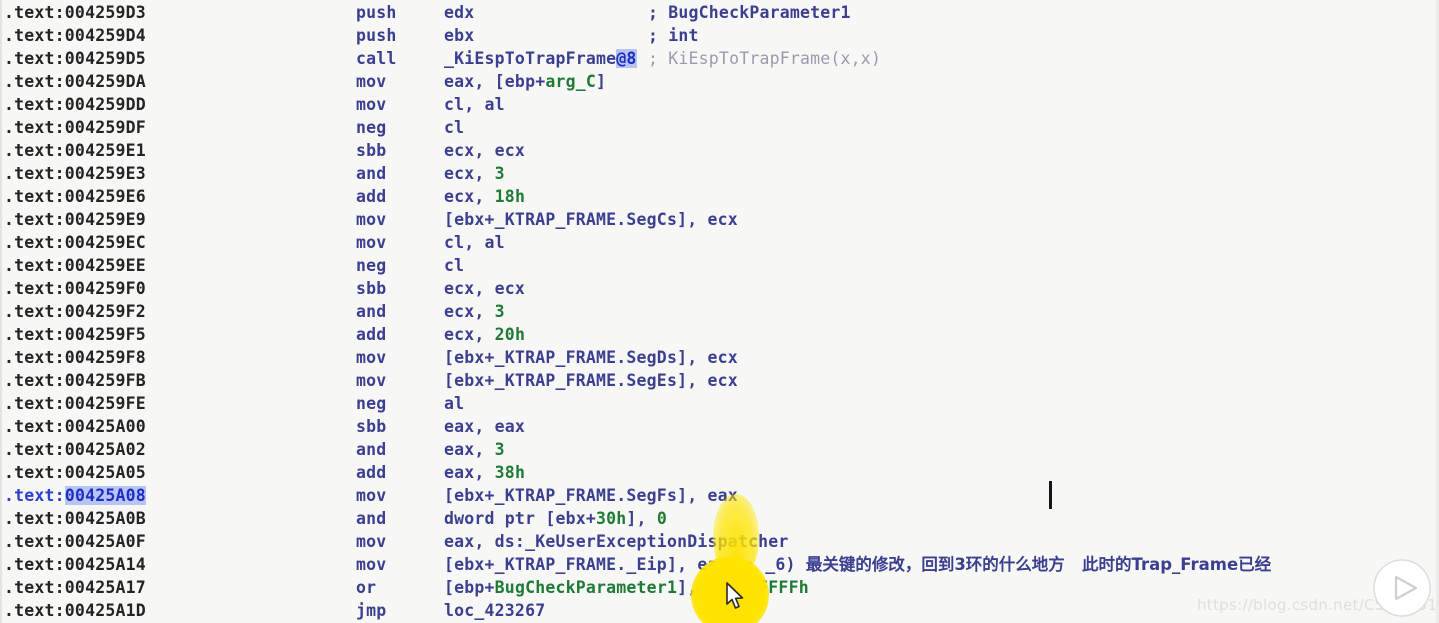 The width and height of the screenshot is (1439, 623). What do you see at coordinates (474, 242) in the screenshot?
I see `line-operands: cl, al` at bounding box center [474, 242].